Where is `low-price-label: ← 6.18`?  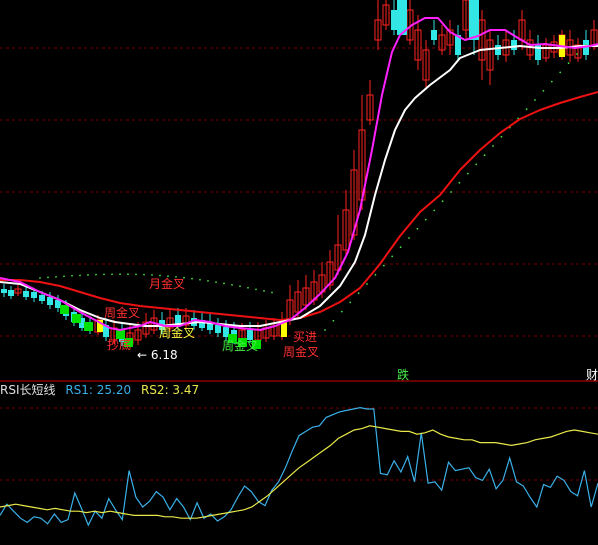
low-price-label: ← 6.18 is located at coordinates (157, 355).